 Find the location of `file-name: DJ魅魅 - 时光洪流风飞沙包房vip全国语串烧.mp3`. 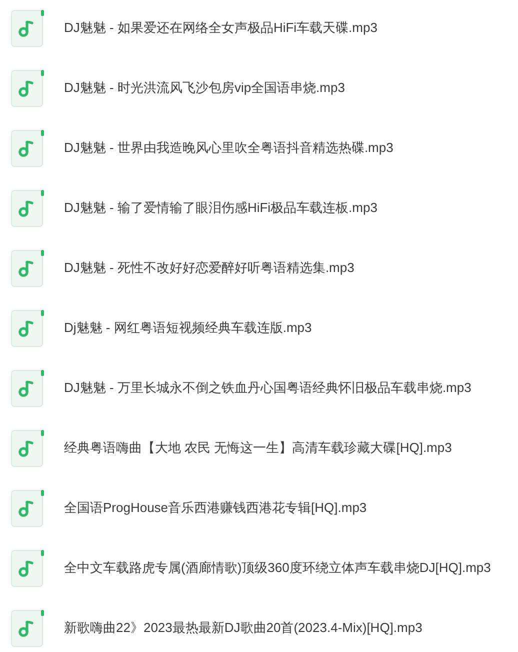

file-name: DJ魅魅 - 时光洪流风飞沙包房vip全国语串烧.mp3 is located at coordinates (204, 88).